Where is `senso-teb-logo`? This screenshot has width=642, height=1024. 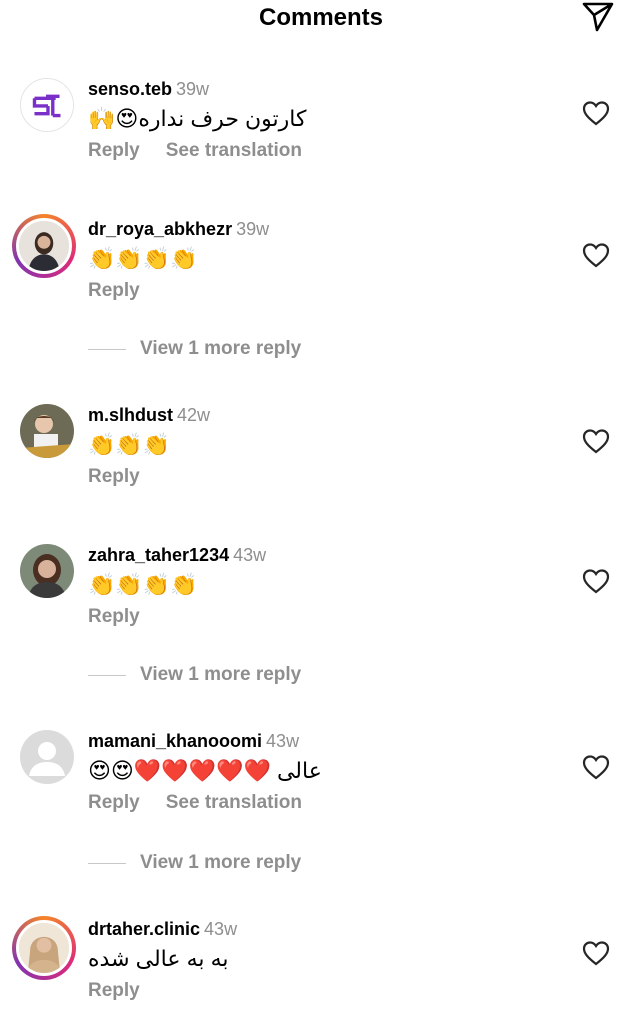 senso-teb-logo is located at coordinates (47, 105).